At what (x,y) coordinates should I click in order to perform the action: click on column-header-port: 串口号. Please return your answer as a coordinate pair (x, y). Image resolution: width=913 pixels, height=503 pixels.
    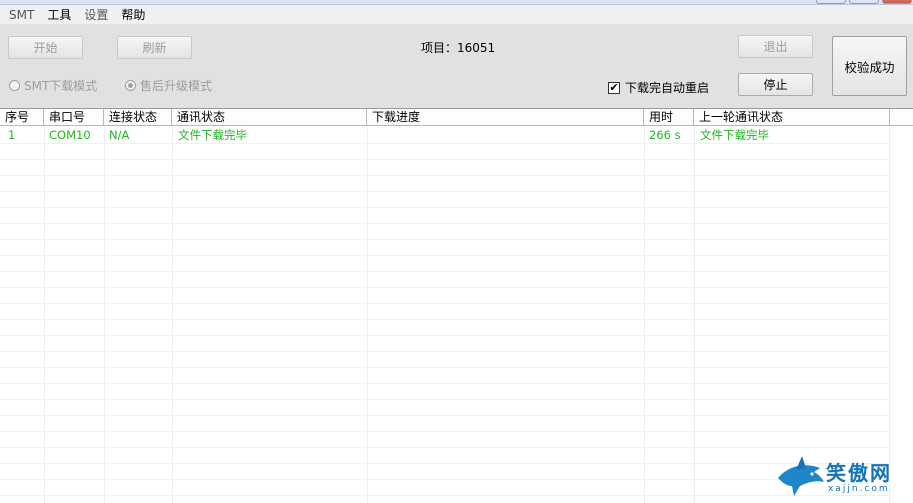
    Looking at the image, I should click on (74, 117).